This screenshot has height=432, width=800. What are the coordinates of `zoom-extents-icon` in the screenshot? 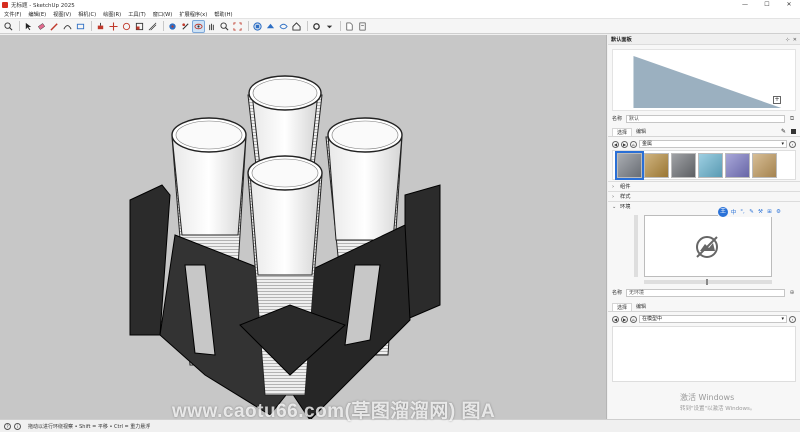 It's located at (237, 26).